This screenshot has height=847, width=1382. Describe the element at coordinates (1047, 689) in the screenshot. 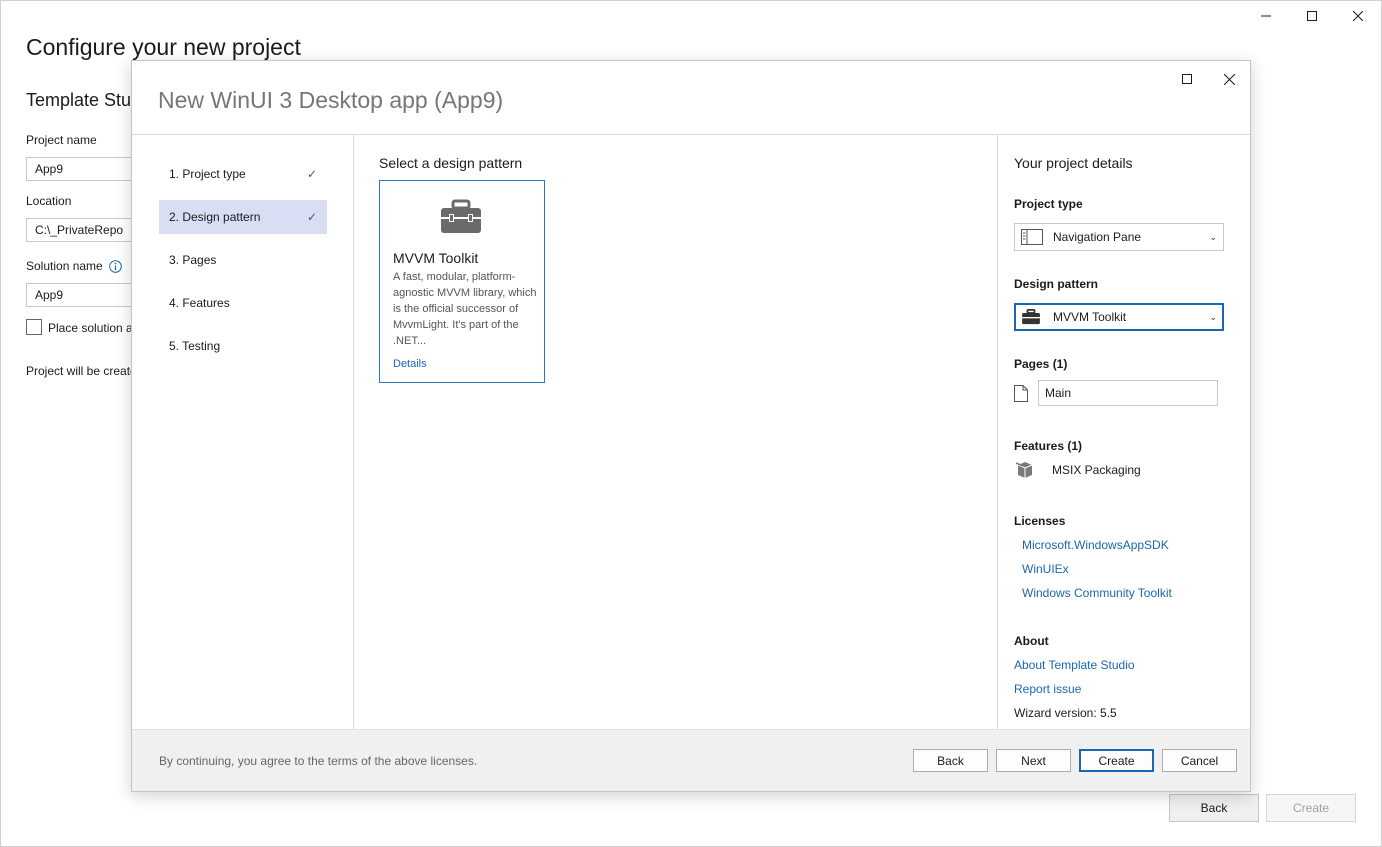

I see `report-issue-link: Report issue` at that location.